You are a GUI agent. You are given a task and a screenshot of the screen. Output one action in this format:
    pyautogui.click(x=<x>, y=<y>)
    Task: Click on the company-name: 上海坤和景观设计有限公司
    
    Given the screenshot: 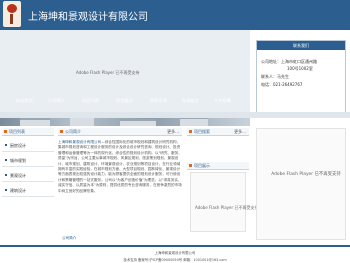 What is the action you would take?
    pyautogui.click(x=88, y=17)
    